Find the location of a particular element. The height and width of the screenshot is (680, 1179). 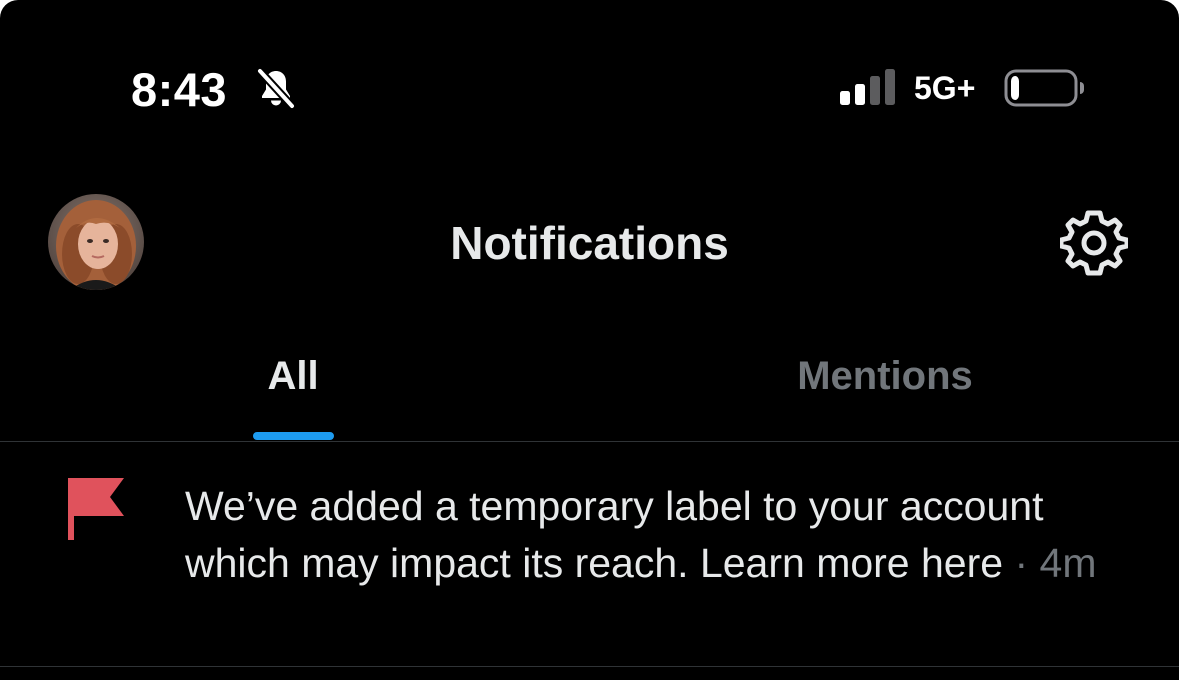

status-time: 8:43 is located at coordinates (179, 89).